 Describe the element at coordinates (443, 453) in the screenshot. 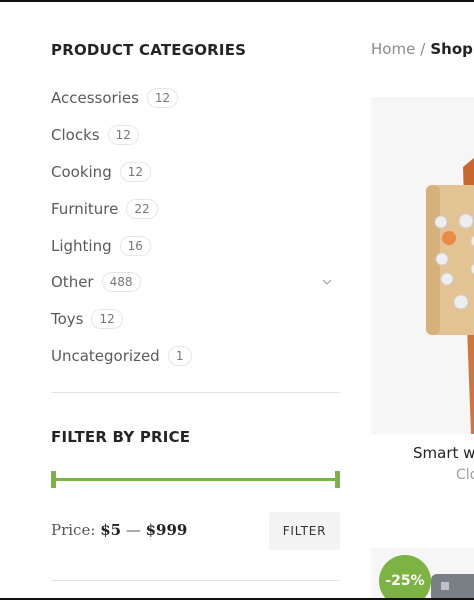

I see `product-title: Smart w` at that location.